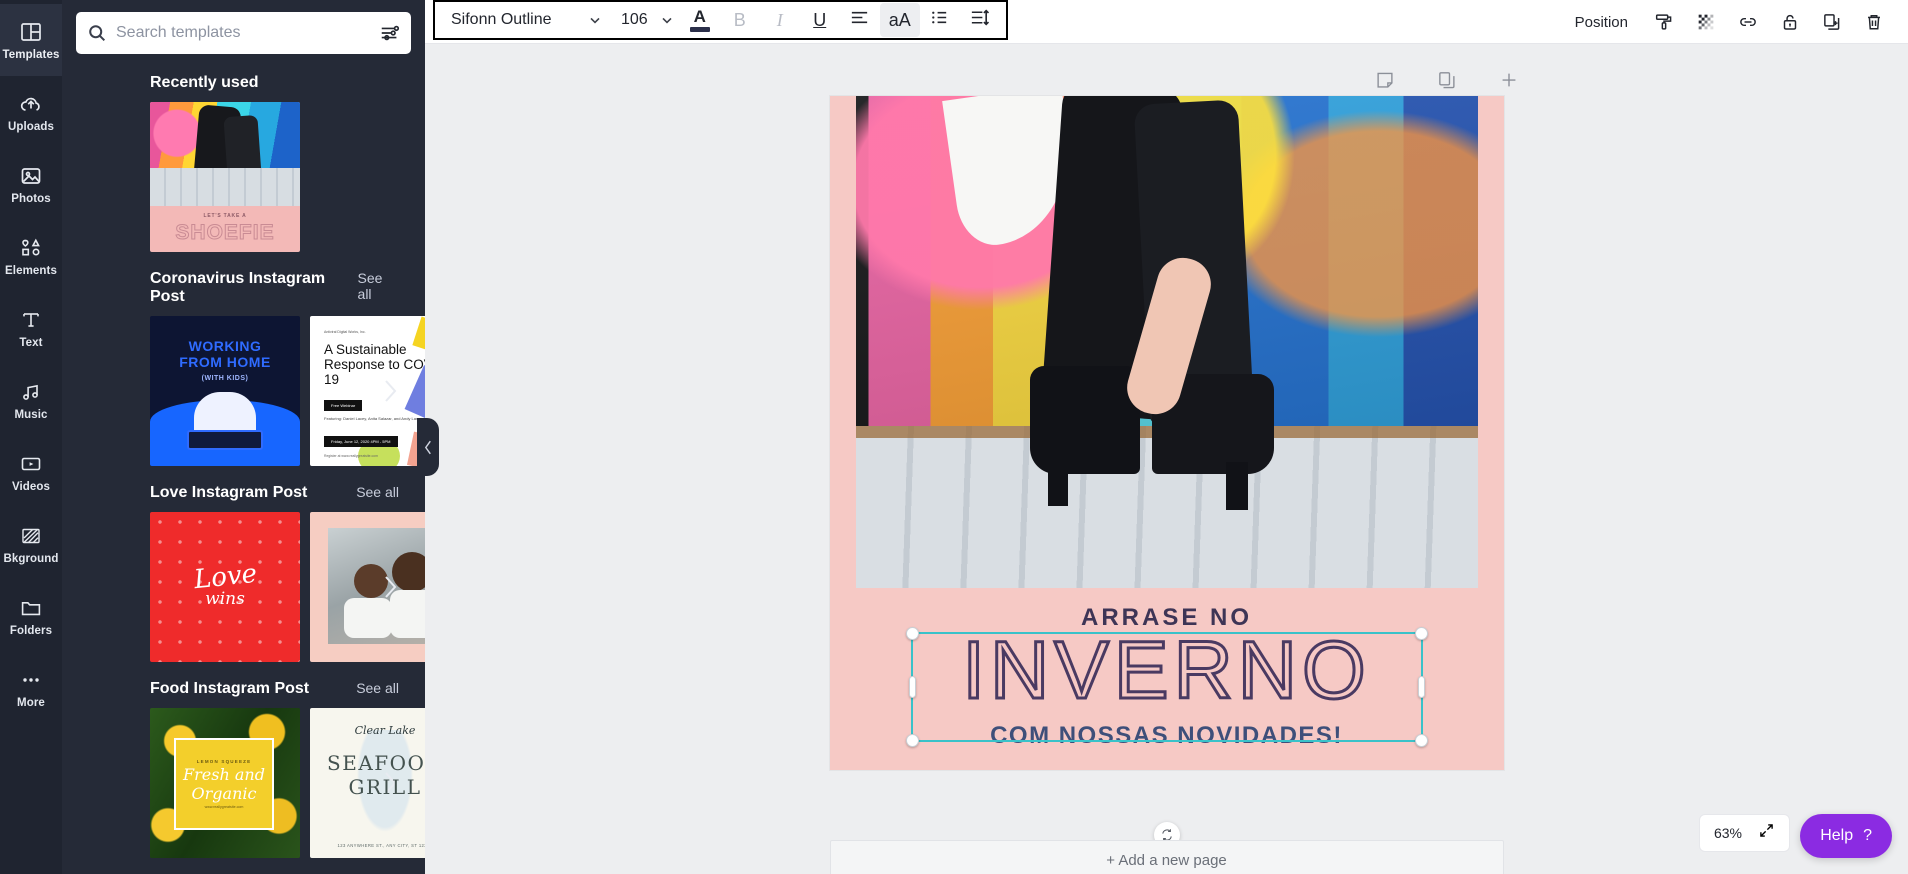 The height and width of the screenshot is (874, 1908). I want to click on underline-label: U, so click(820, 19).